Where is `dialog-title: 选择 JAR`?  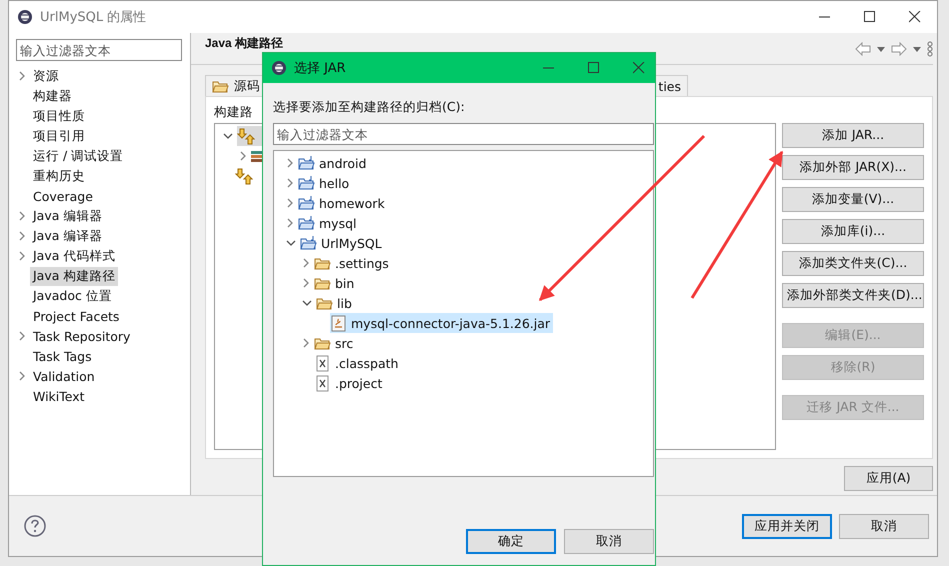
dialog-title: 选择 JAR is located at coordinates (320, 68).